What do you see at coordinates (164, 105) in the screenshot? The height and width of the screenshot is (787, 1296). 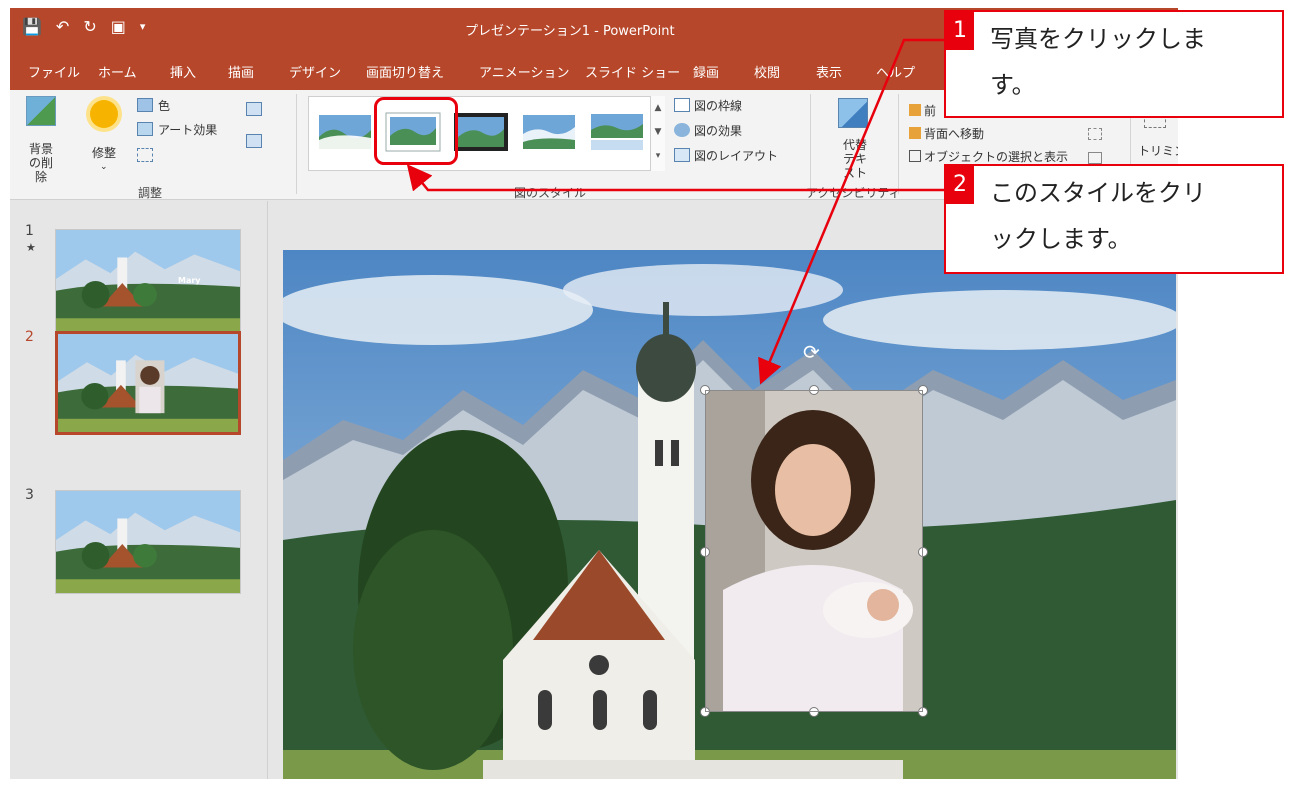 I see `color-button: 色` at bounding box center [164, 105].